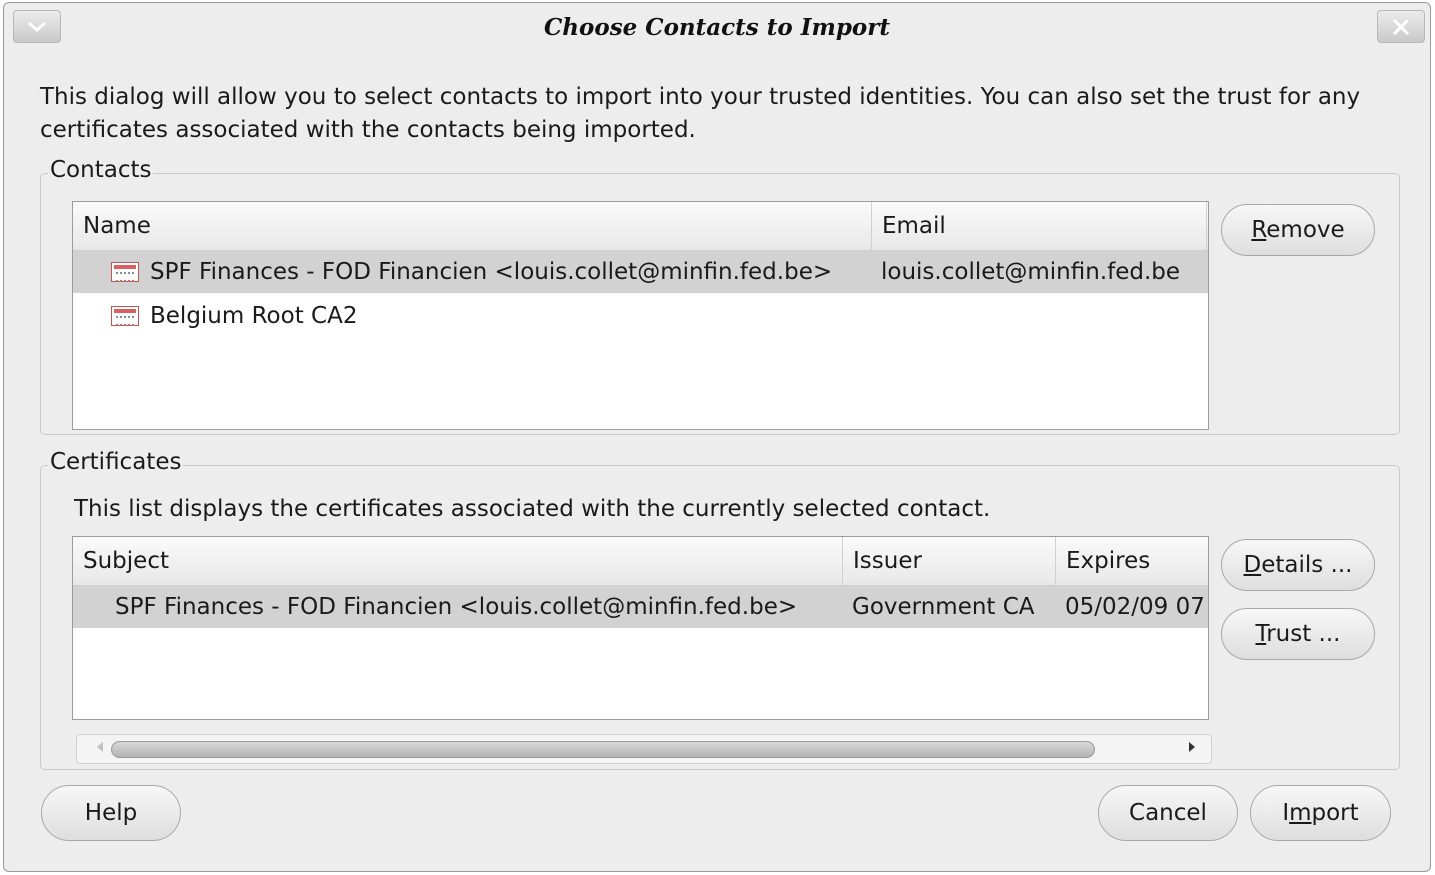  I want to click on column-header-issuer: Issuer, so click(949, 561).